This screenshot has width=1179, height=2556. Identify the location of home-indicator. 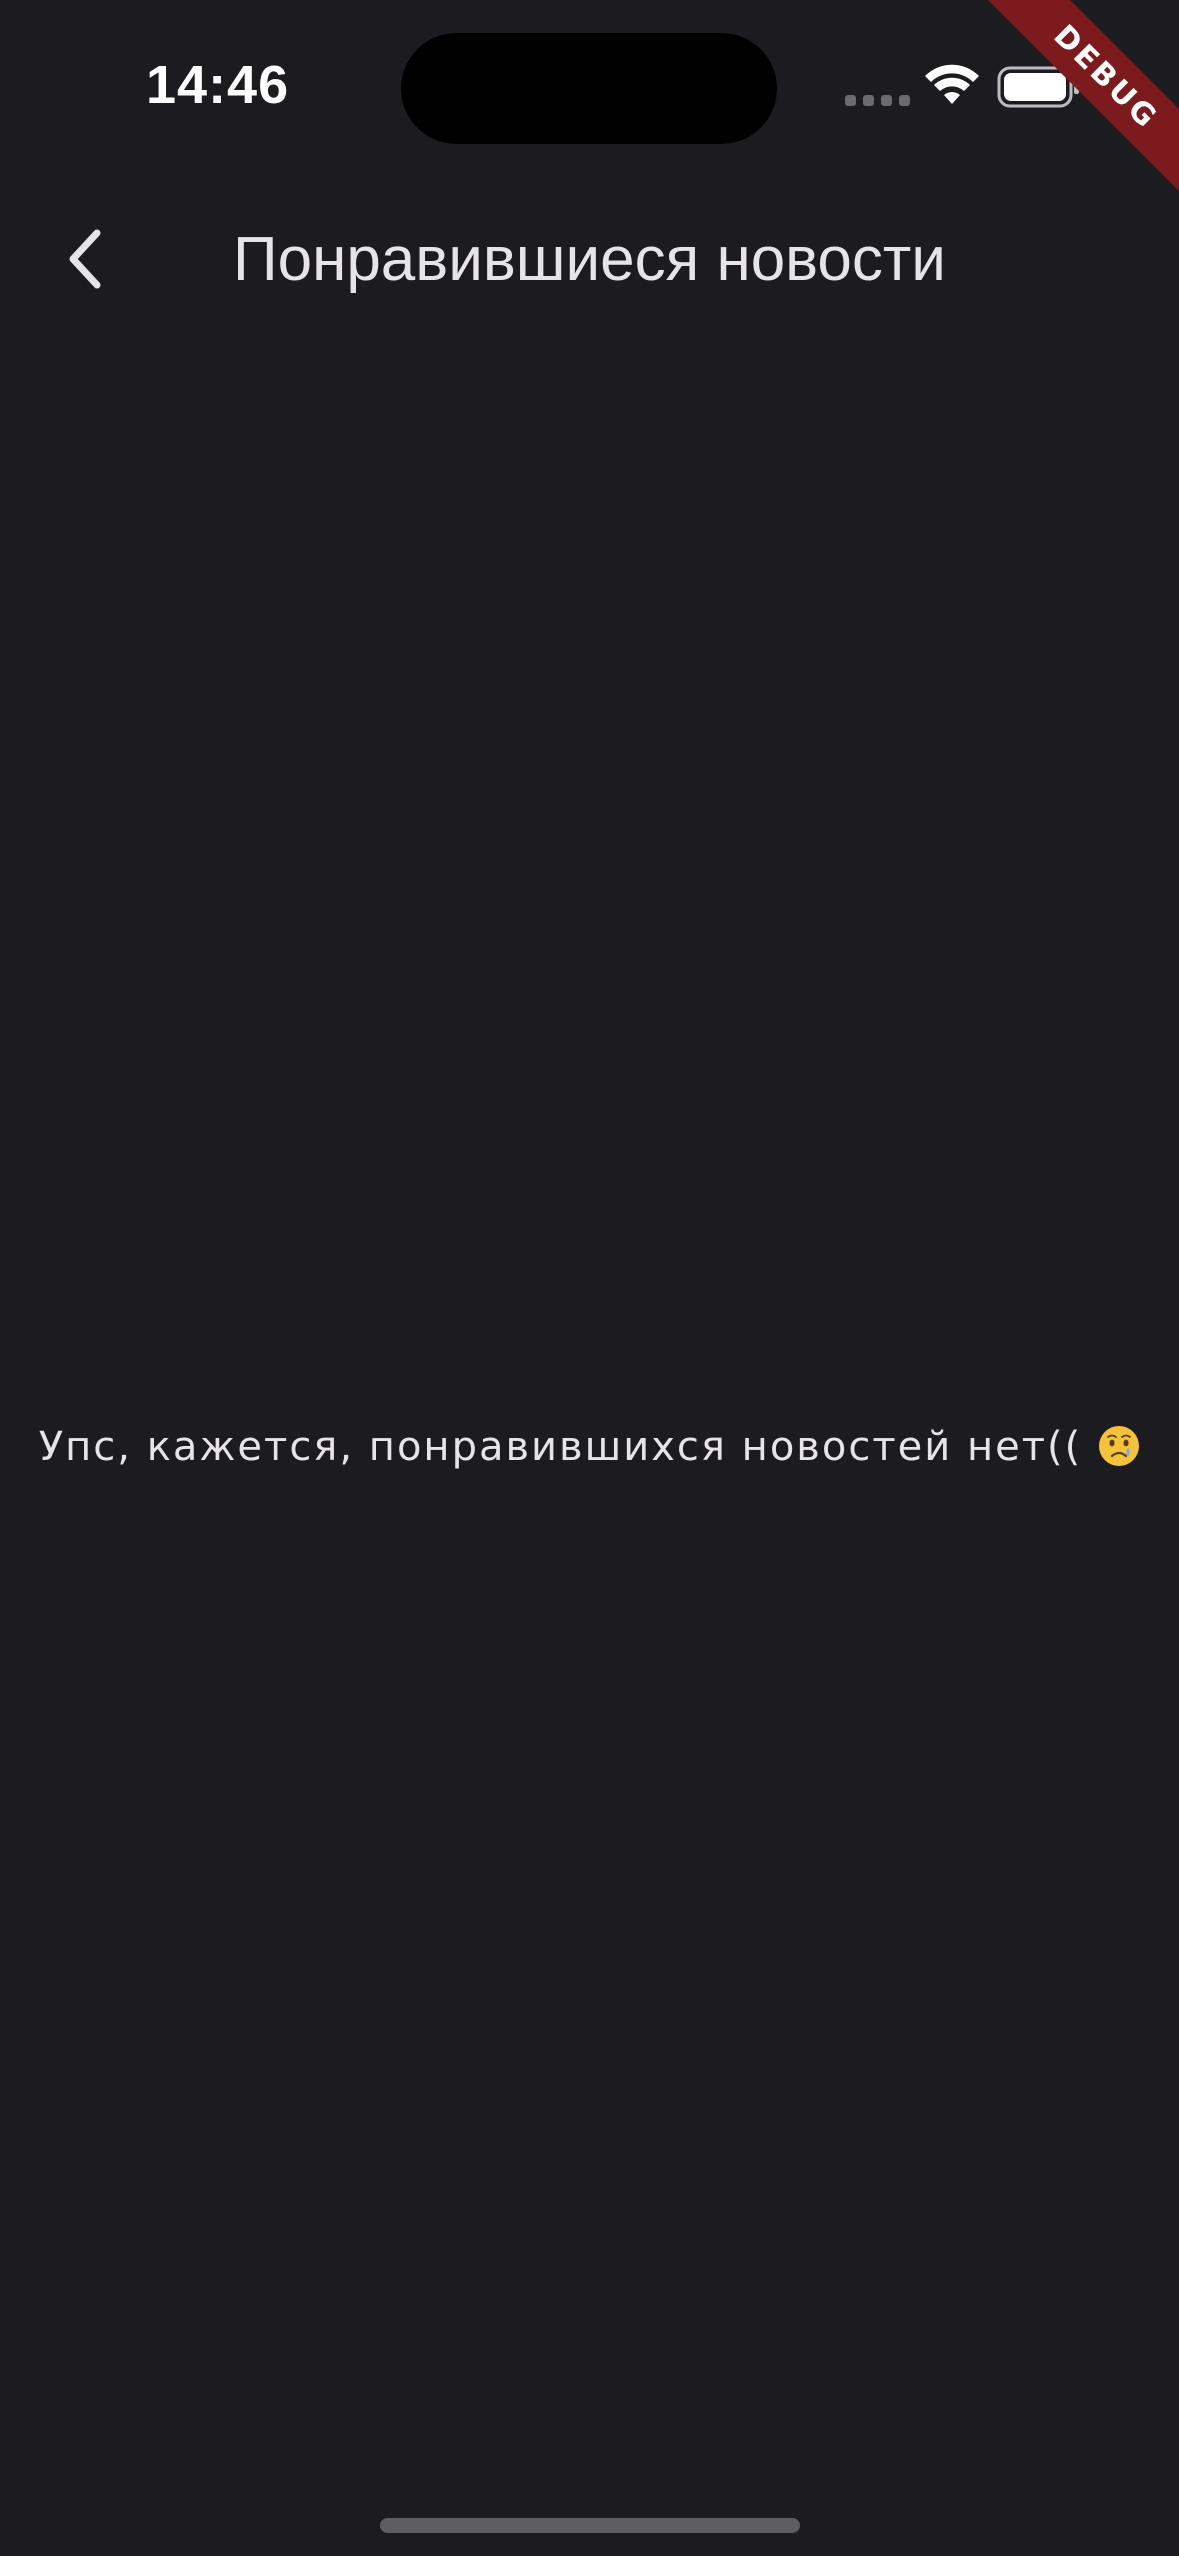
(590, 2525).